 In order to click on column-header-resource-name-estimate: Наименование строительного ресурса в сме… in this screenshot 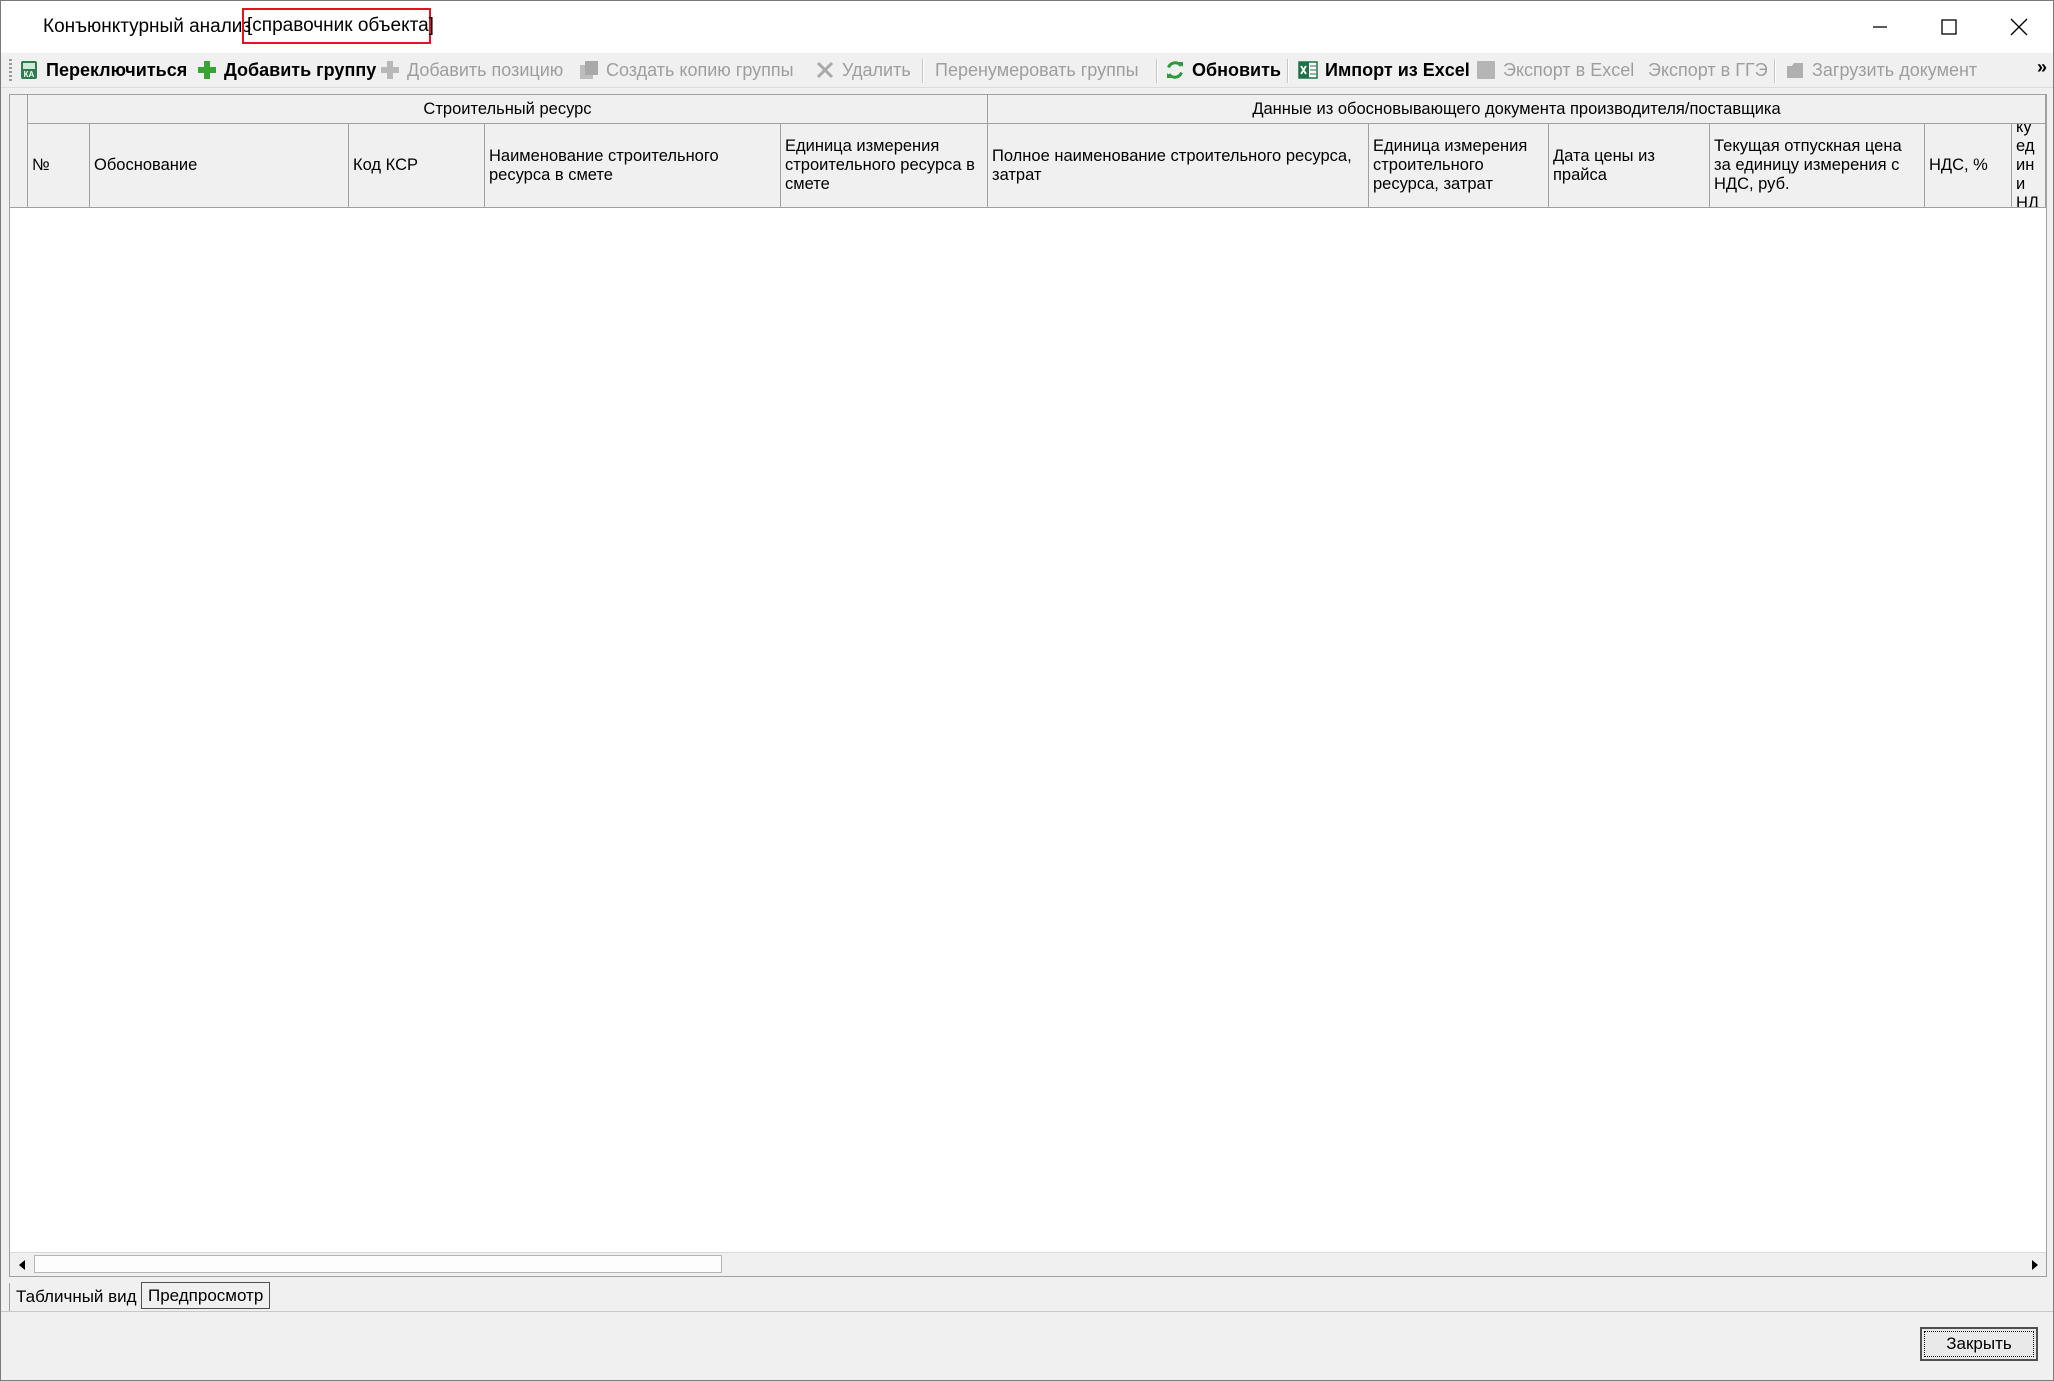, I will do `click(633, 166)`.